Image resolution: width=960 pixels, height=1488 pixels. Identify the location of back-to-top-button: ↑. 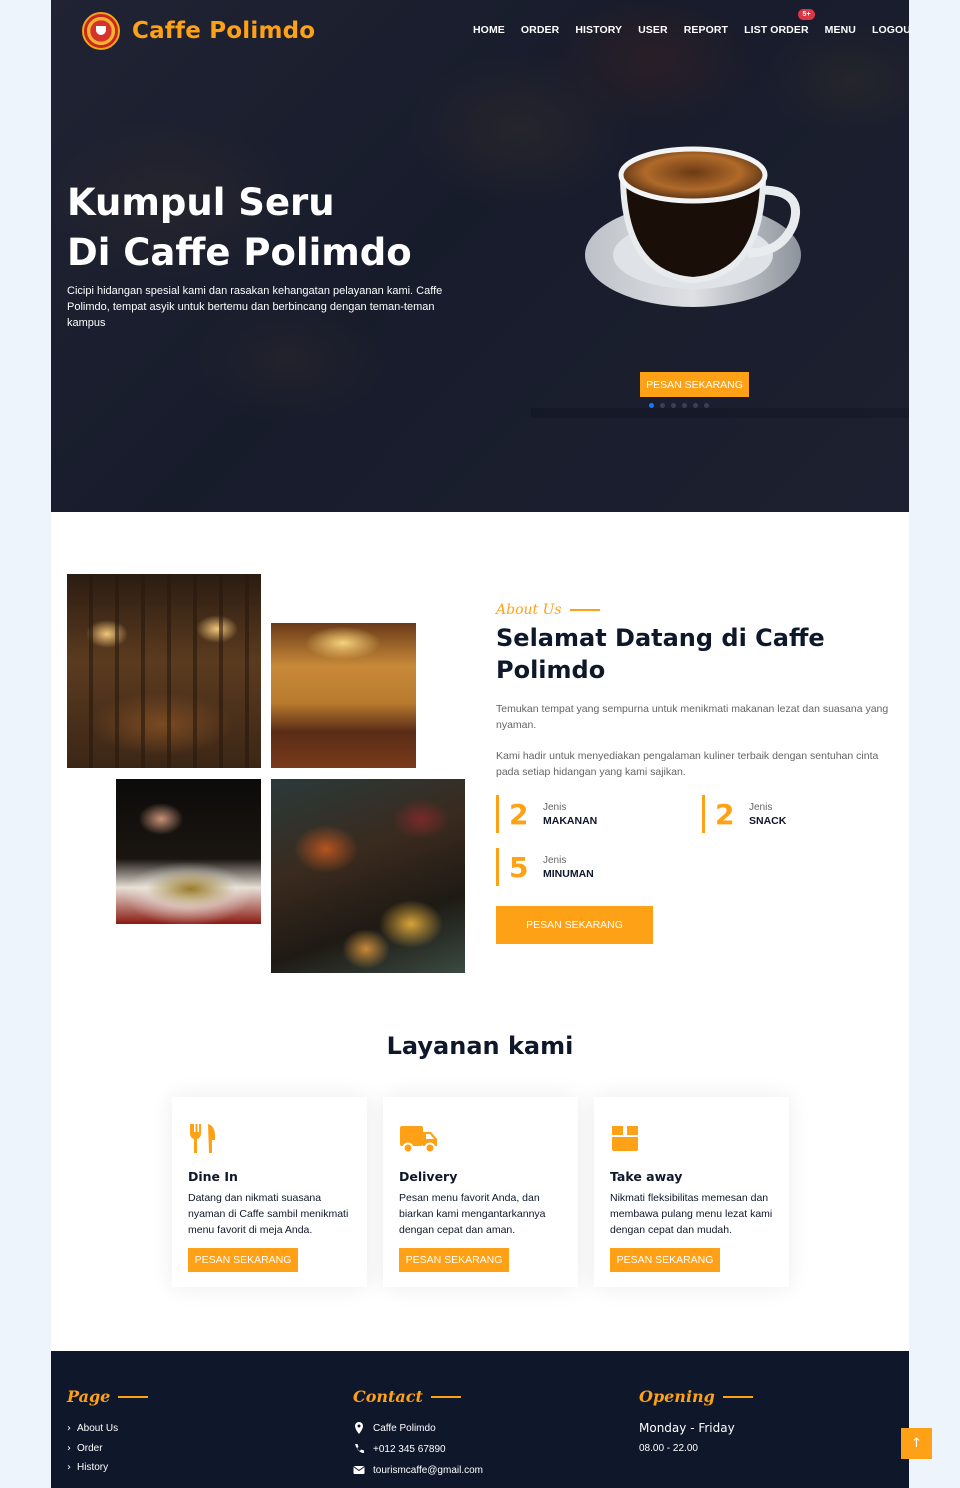
(916, 1443).